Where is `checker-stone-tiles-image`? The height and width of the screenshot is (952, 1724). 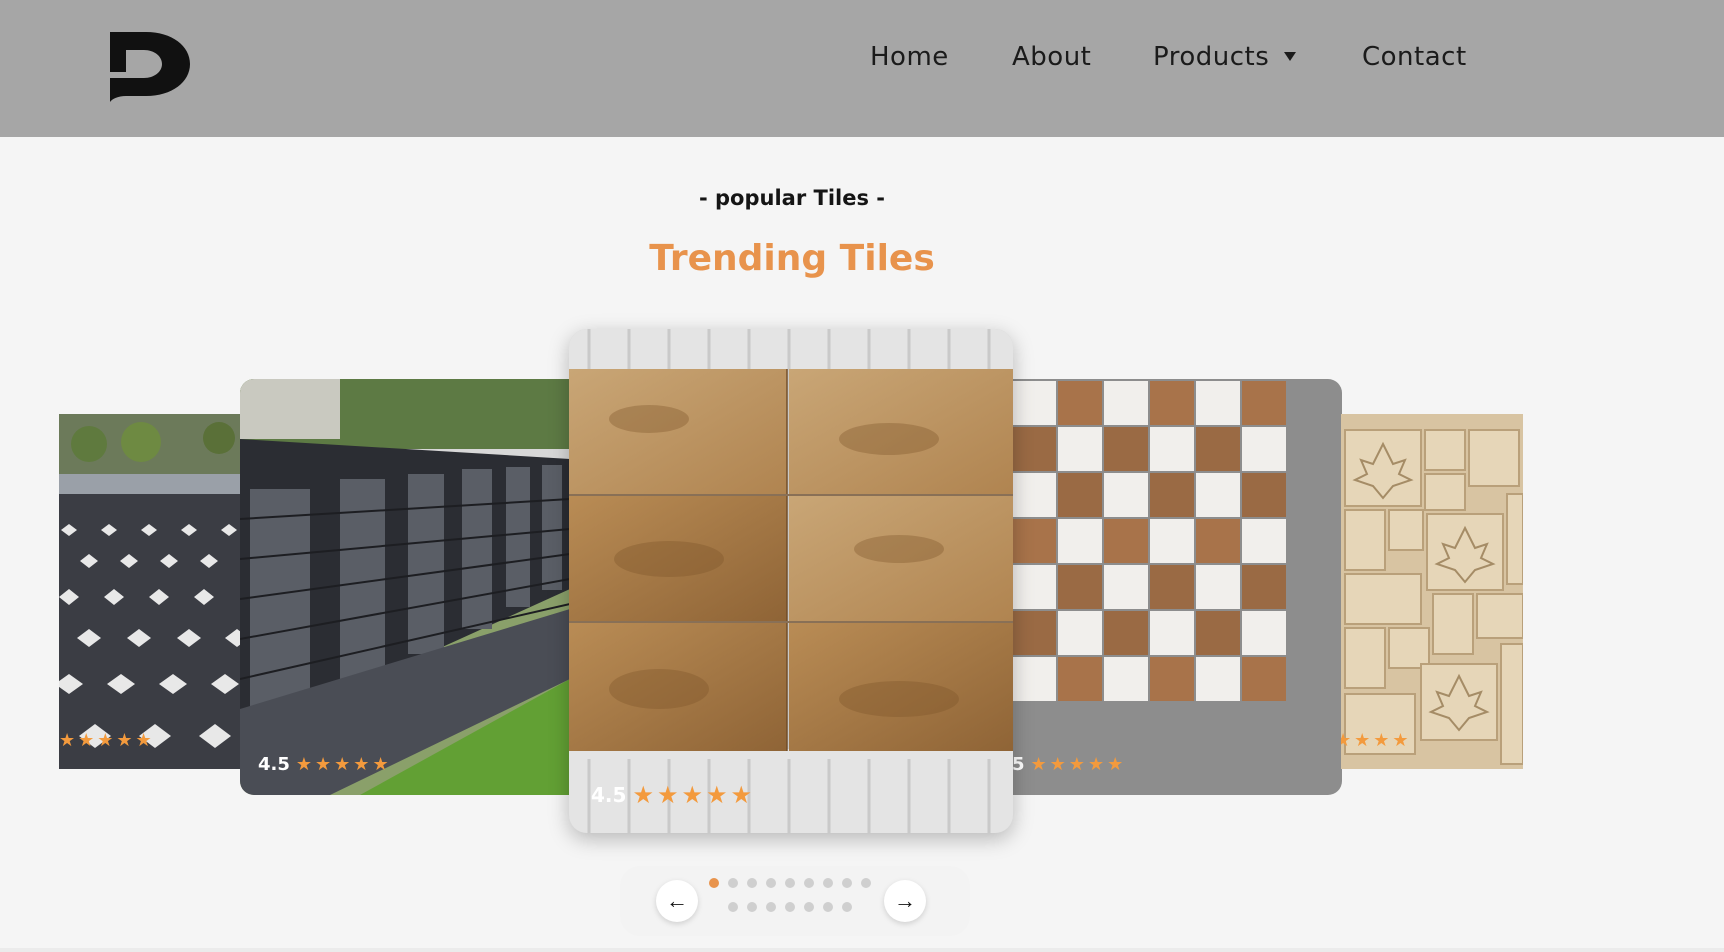
checker-stone-tiles-image is located at coordinates (1177, 587).